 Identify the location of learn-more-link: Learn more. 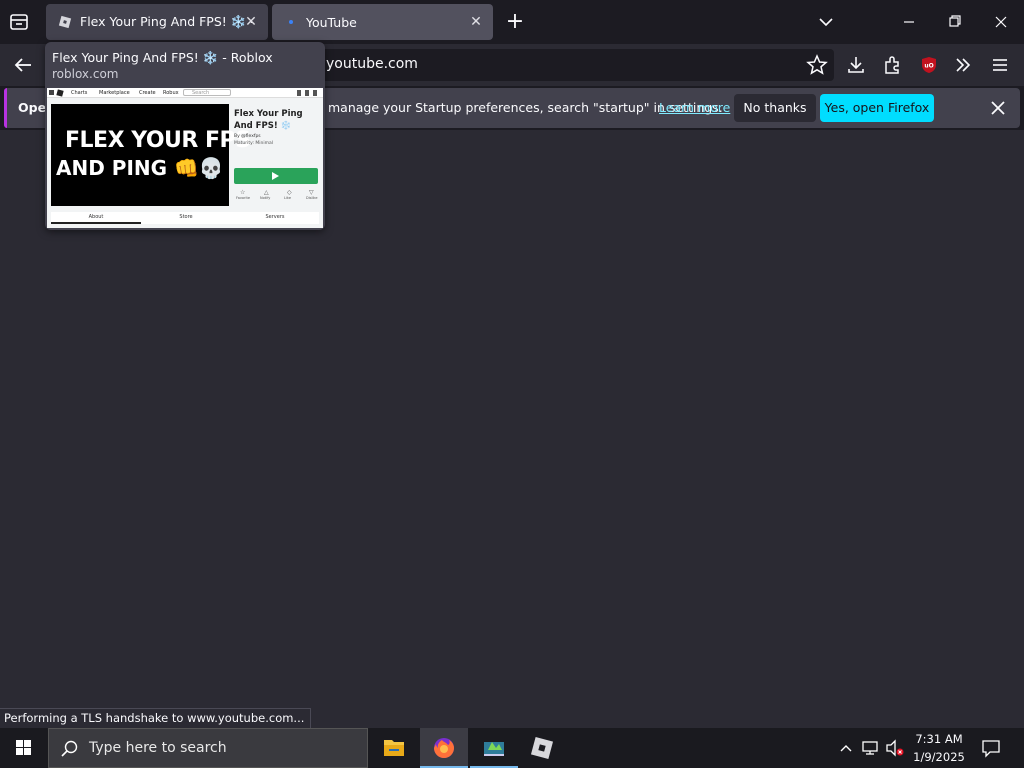
(694, 107).